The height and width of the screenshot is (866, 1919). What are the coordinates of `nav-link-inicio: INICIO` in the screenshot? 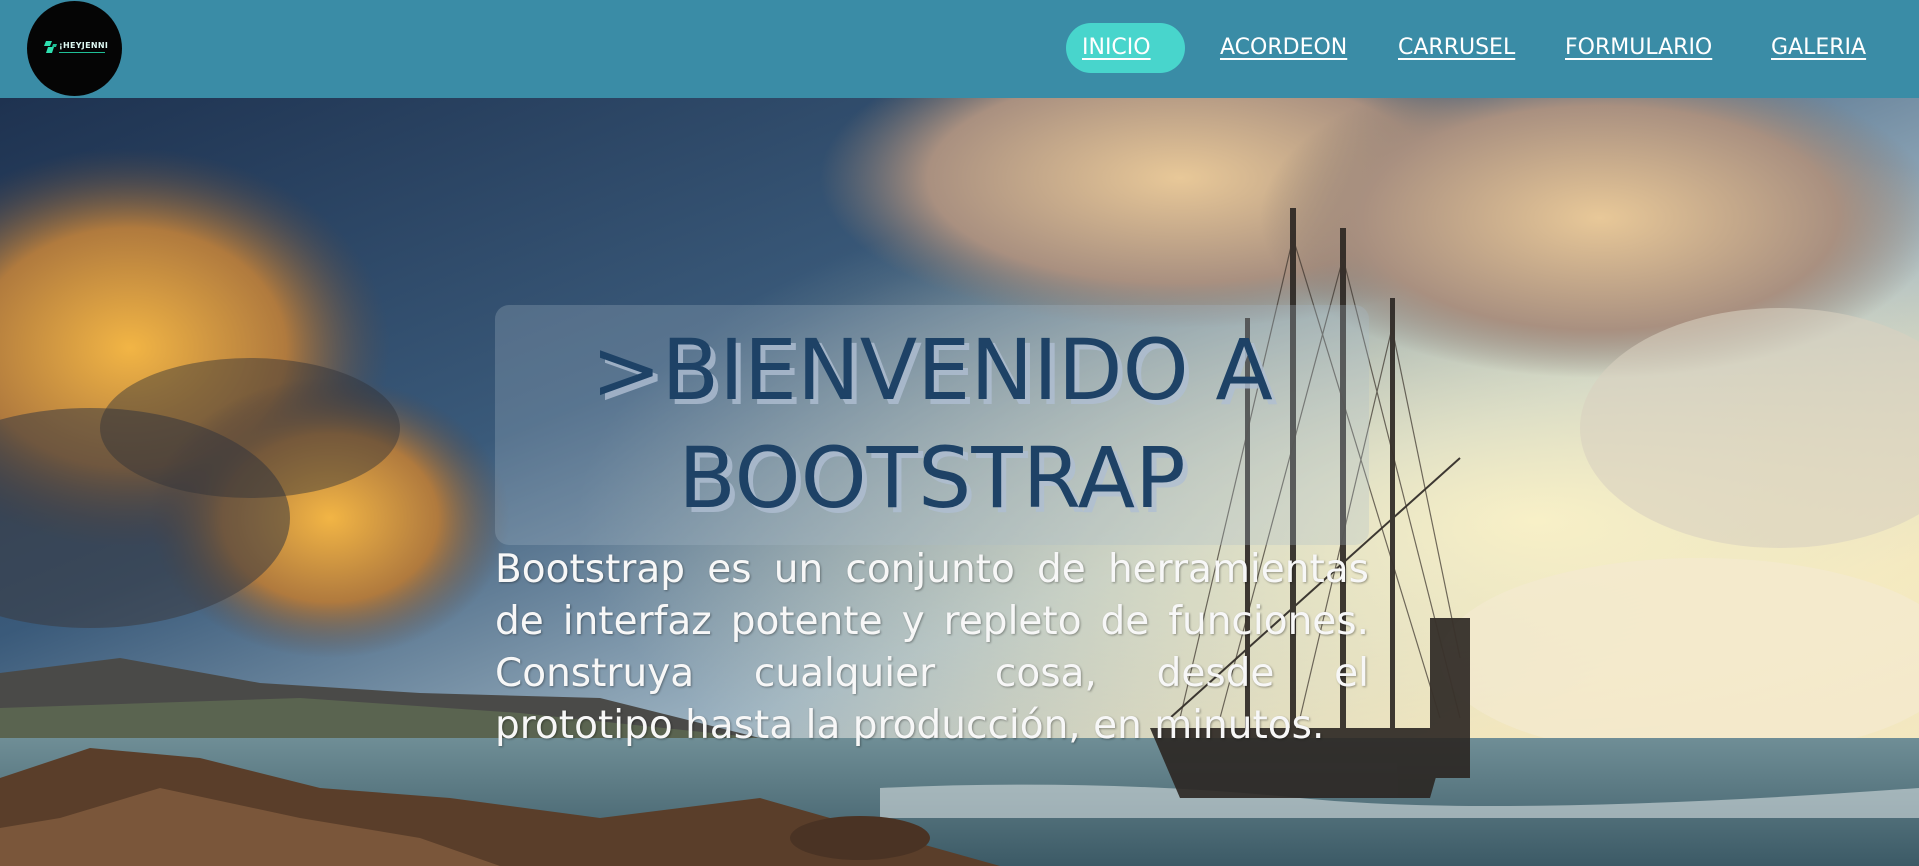 It's located at (1125, 48).